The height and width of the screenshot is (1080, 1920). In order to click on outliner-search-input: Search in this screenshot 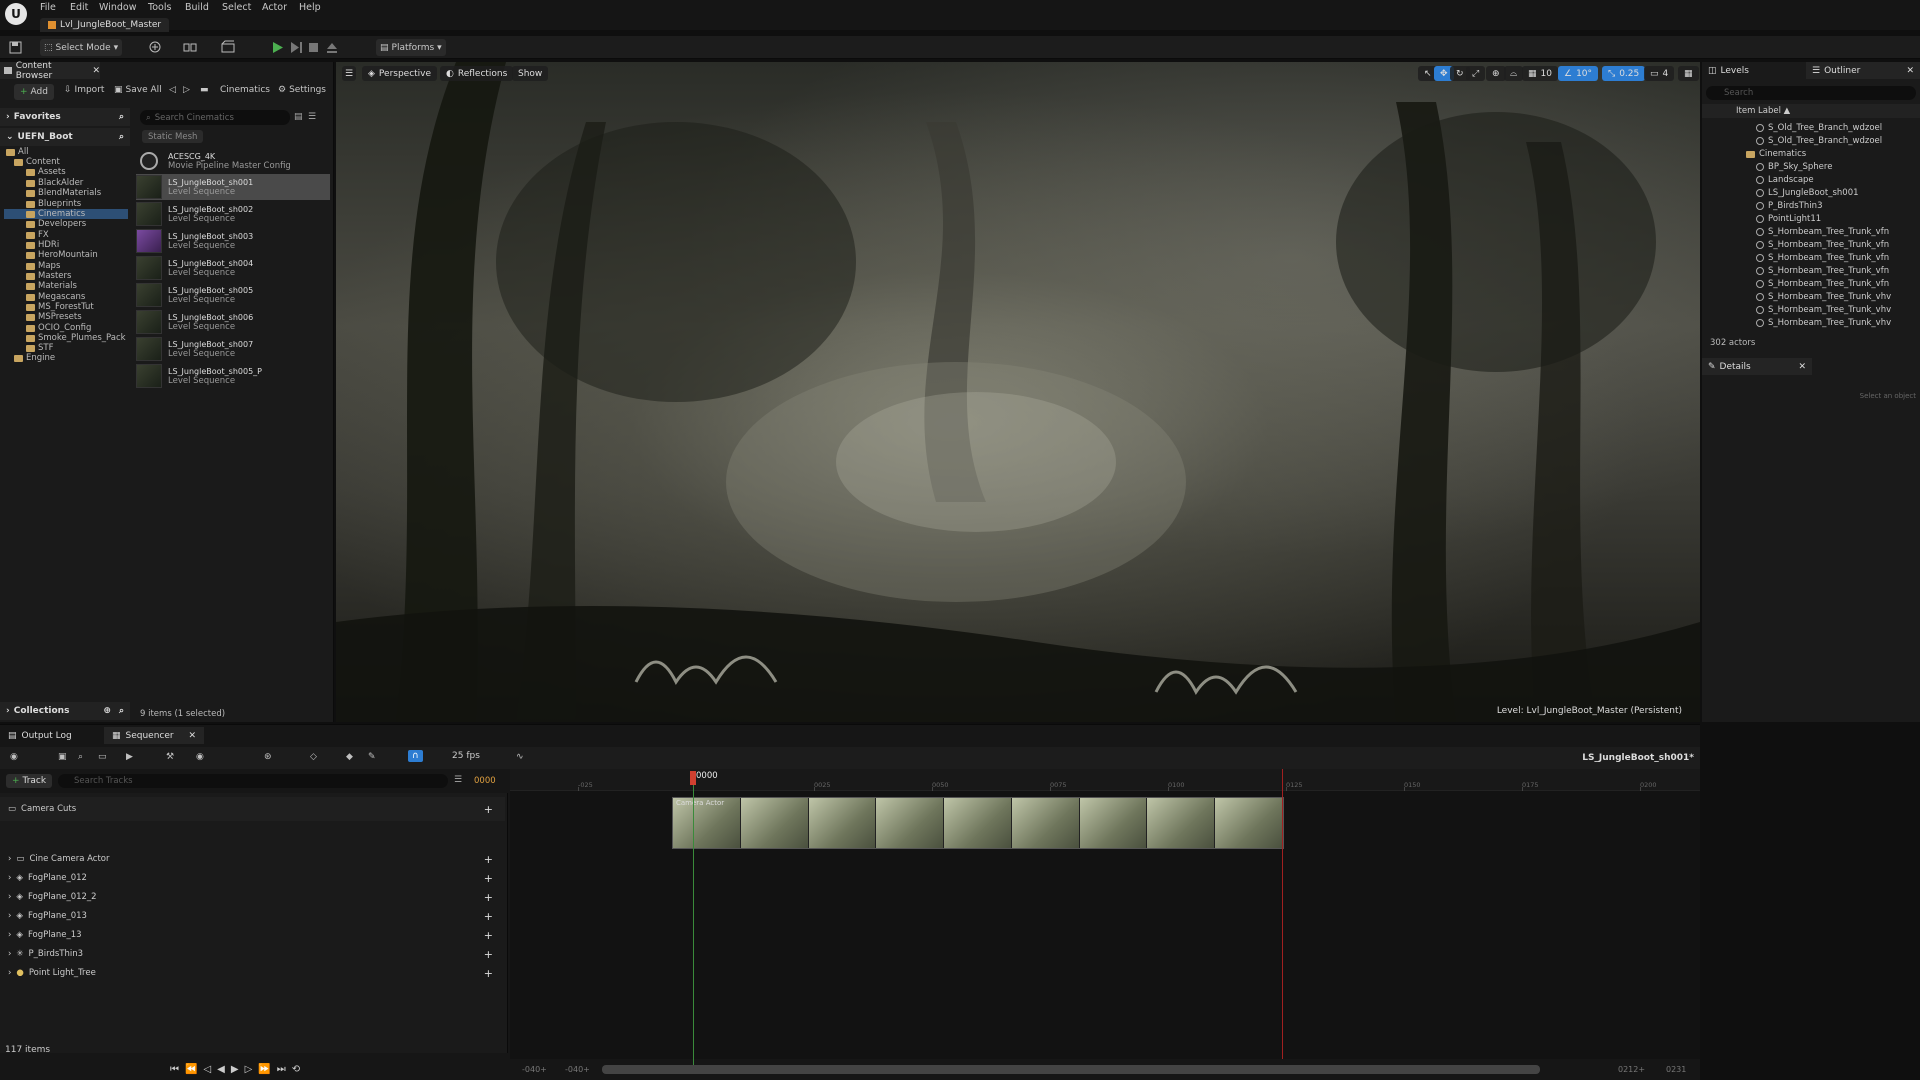, I will do `click(1811, 93)`.